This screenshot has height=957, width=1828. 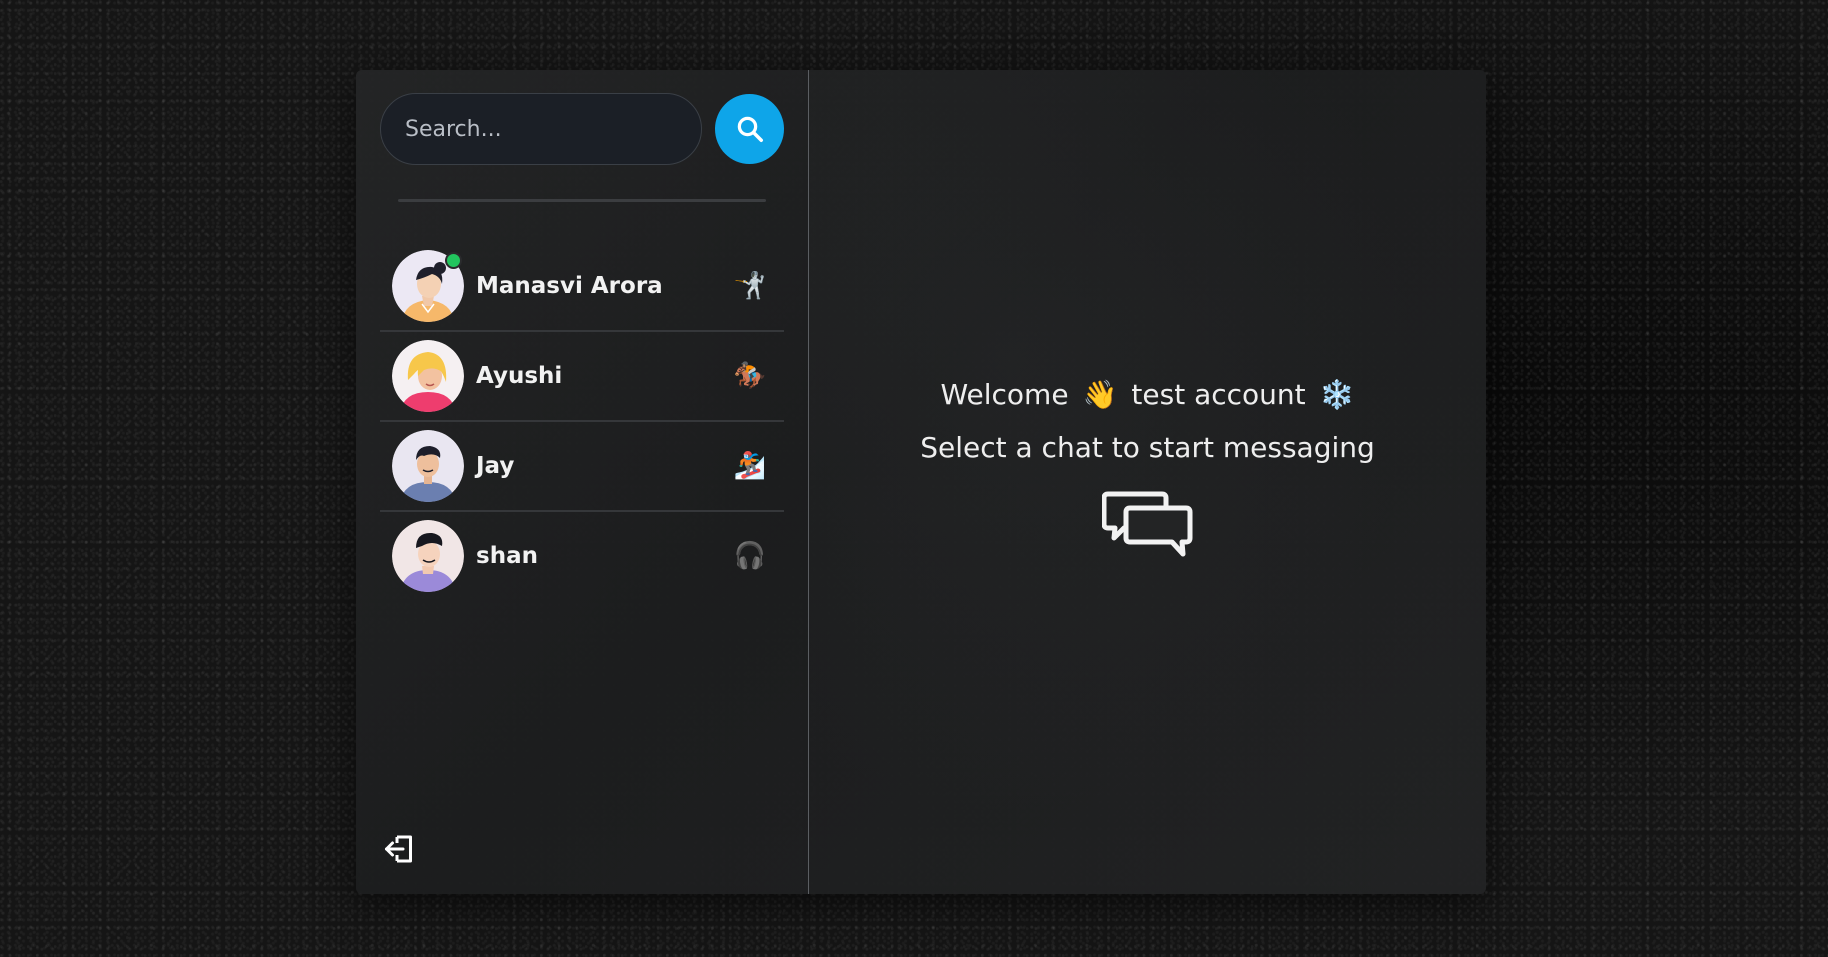 I want to click on contact-emoji: 🤺, so click(x=749, y=286).